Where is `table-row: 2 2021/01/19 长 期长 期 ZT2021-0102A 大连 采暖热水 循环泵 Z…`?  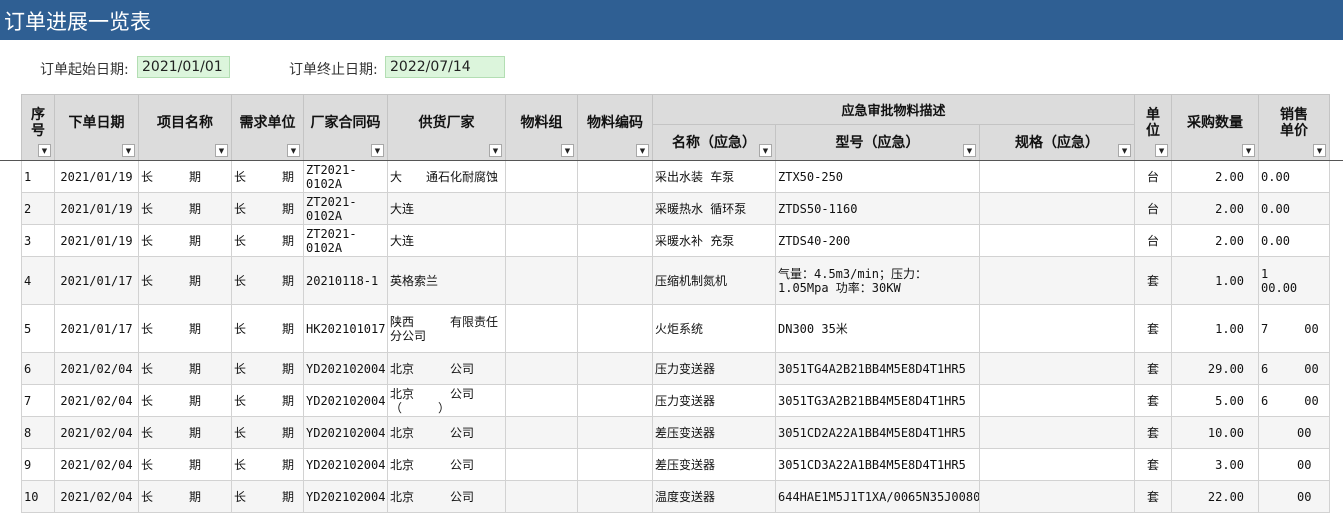 table-row: 2 2021/01/19 长 期长 期 ZT2021-0102A 大连 采暖热水 循环泵 Z… is located at coordinates (676, 208).